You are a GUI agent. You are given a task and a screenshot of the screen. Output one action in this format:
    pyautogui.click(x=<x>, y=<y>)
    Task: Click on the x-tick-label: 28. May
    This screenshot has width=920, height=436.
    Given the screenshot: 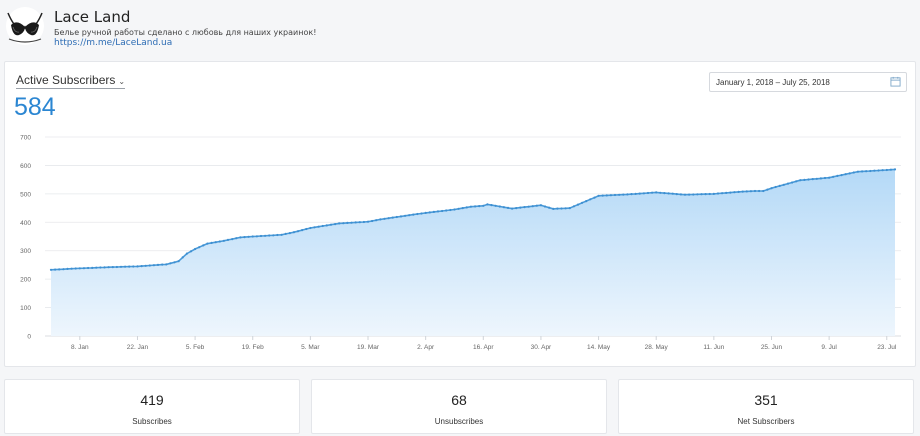 What is the action you would take?
    pyautogui.click(x=657, y=347)
    